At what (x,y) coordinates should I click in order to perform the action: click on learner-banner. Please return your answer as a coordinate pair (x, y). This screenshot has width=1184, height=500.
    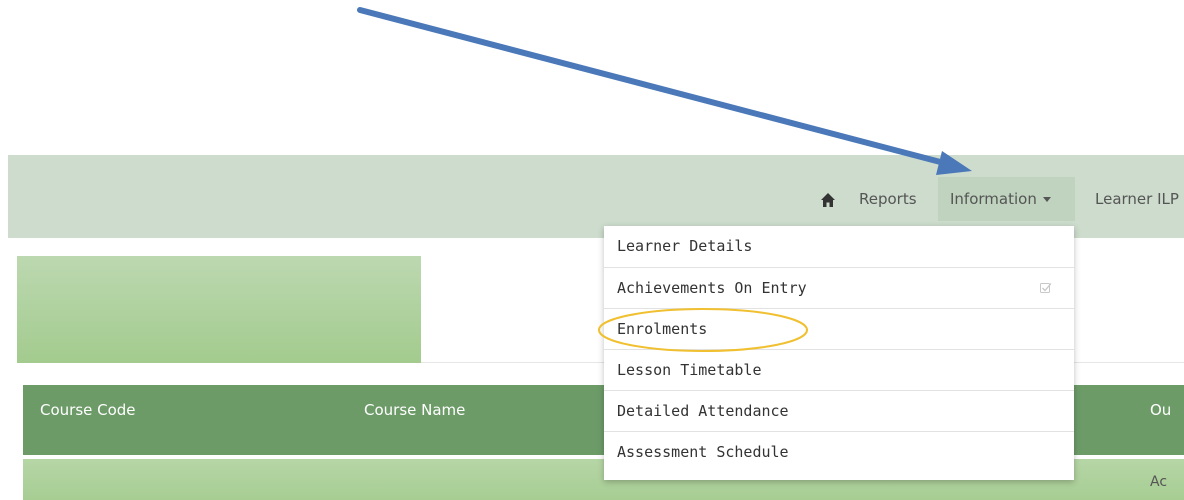
    Looking at the image, I should click on (219, 309).